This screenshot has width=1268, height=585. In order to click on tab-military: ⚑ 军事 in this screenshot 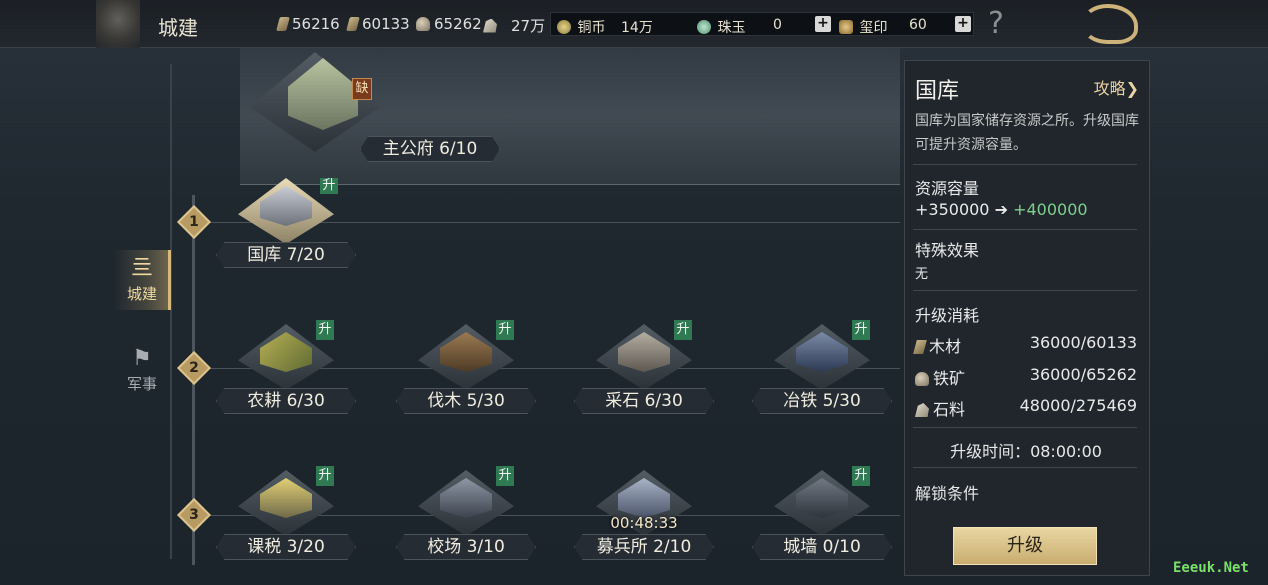, I will do `click(142, 370)`.